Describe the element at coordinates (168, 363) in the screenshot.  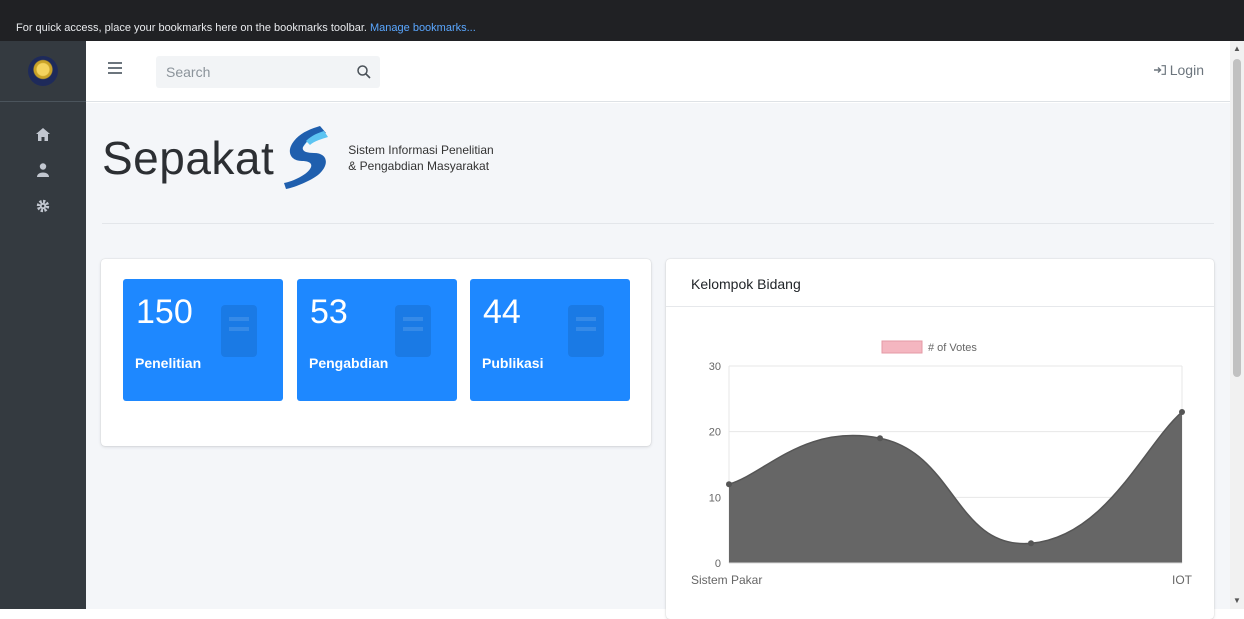
I see `stat-label: Penelitian` at that location.